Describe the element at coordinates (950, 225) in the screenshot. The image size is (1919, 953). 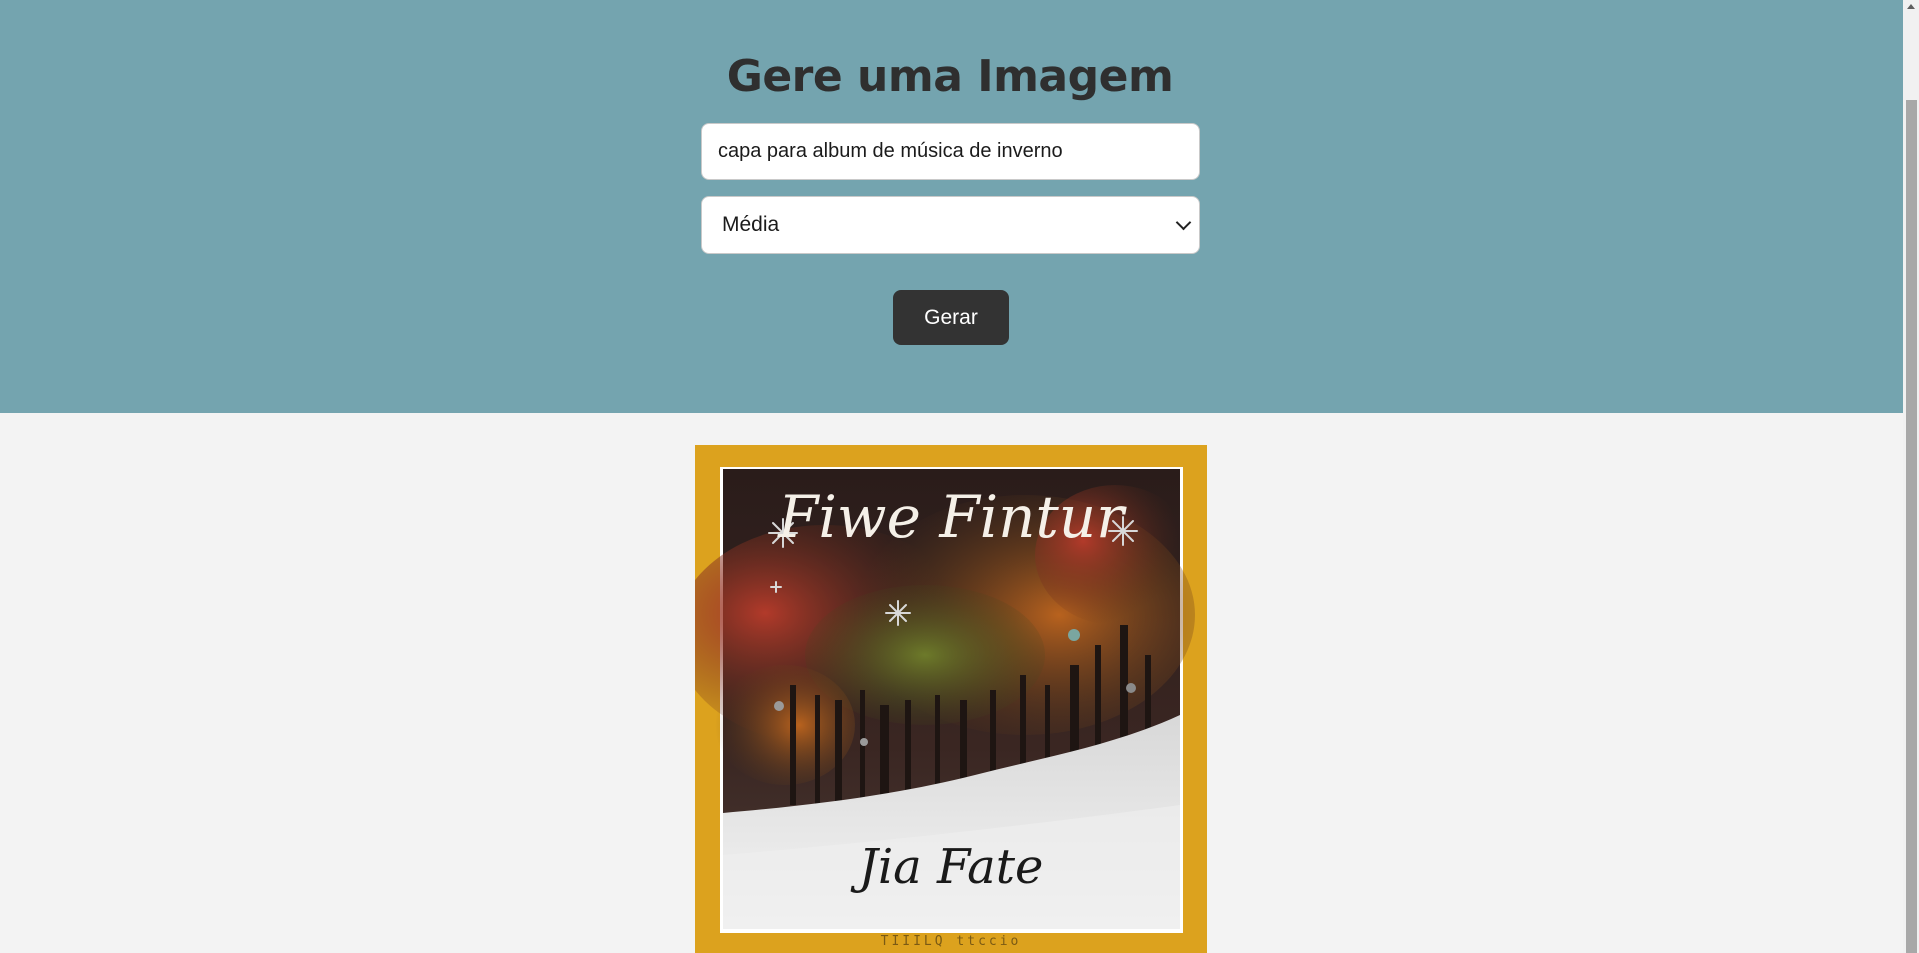
I see `size-select: Média` at that location.